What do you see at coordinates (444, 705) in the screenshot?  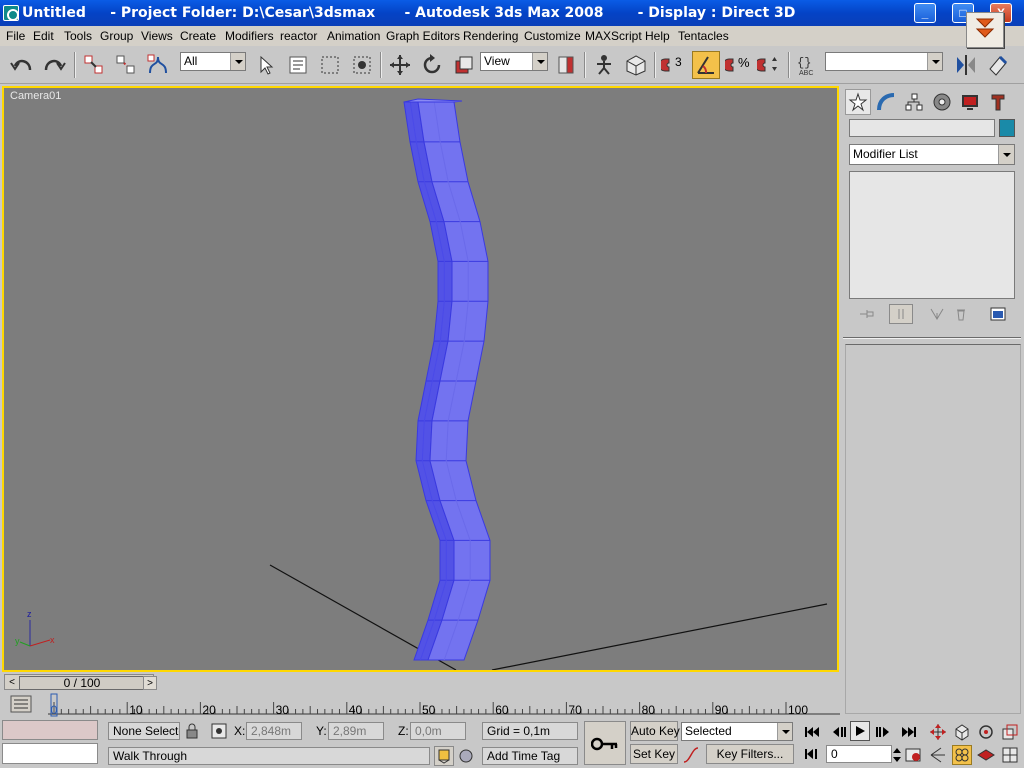 I see `track-bar-ruler: 0 10 20 30 40 50 60 70 80 90 100` at bounding box center [444, 705].